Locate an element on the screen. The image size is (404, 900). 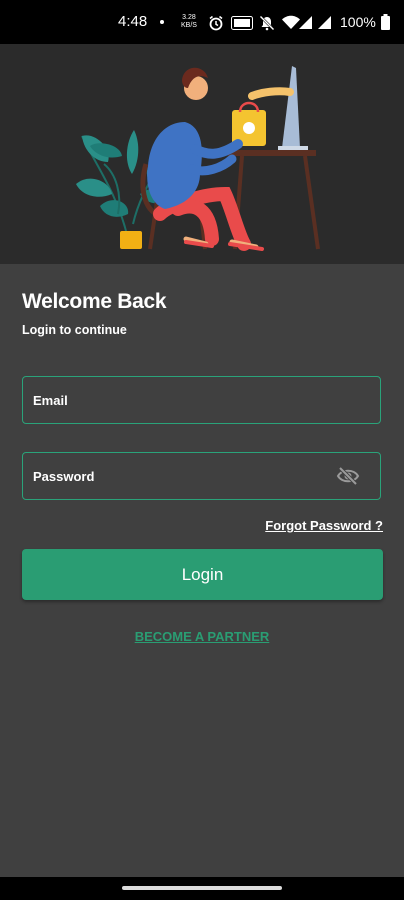
email-label: Email is located at coordinates (50, 400).